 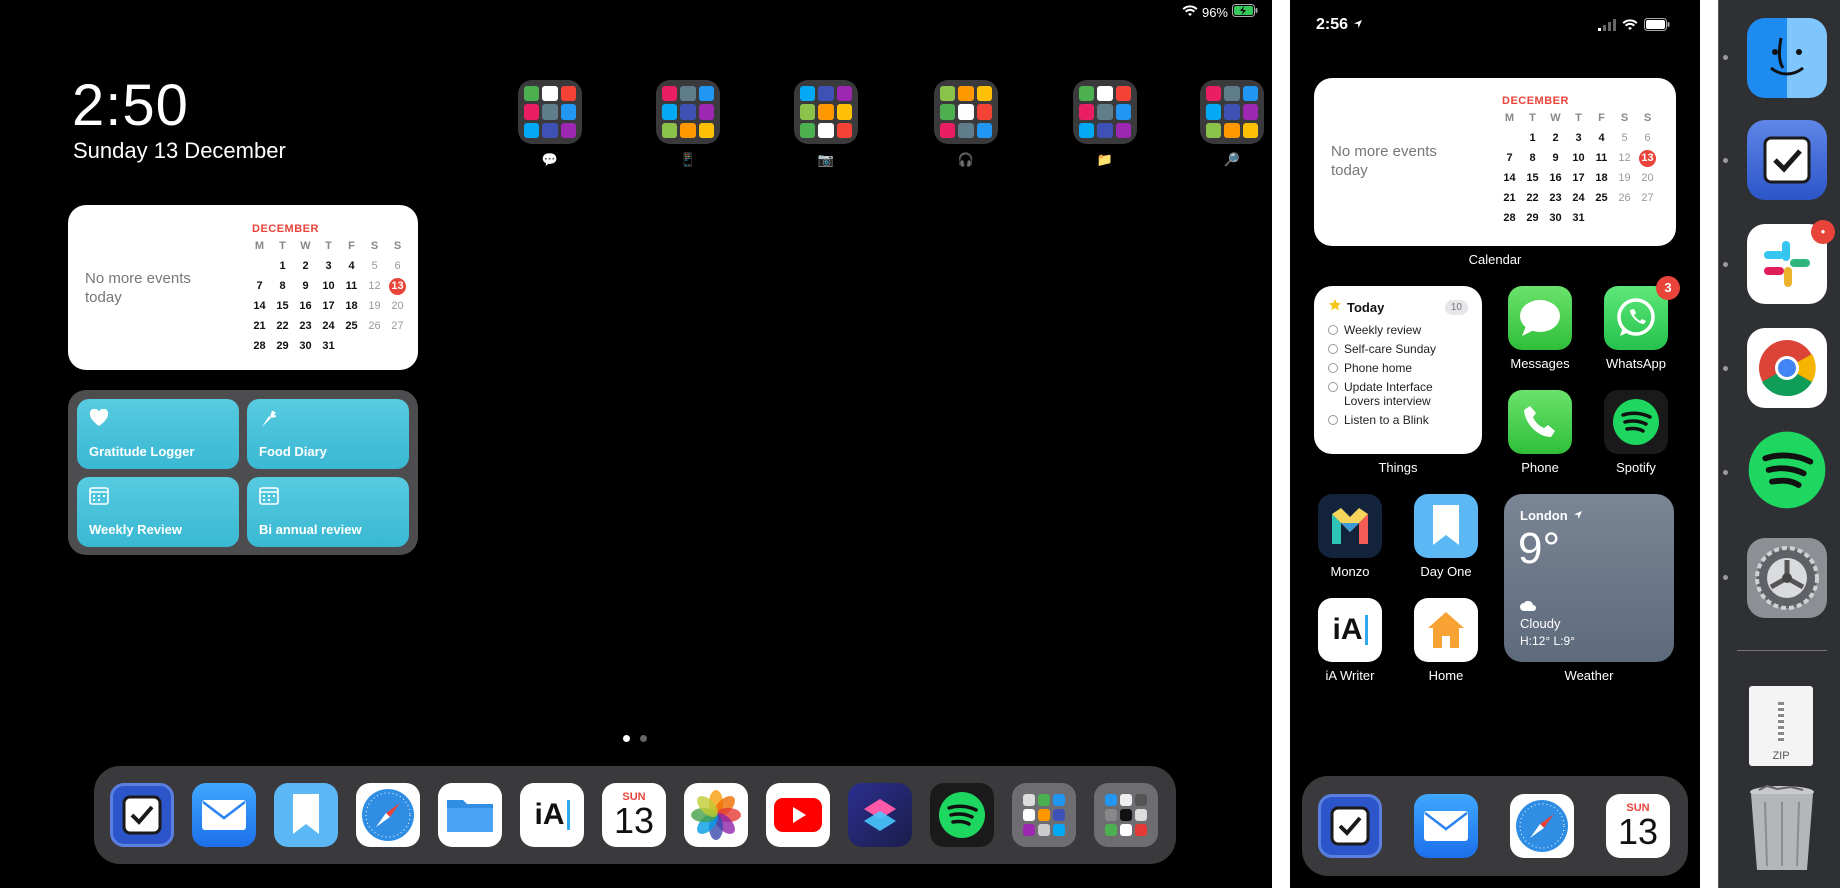 I want to click on calendar-day: 15, so click(x=282, y=306).